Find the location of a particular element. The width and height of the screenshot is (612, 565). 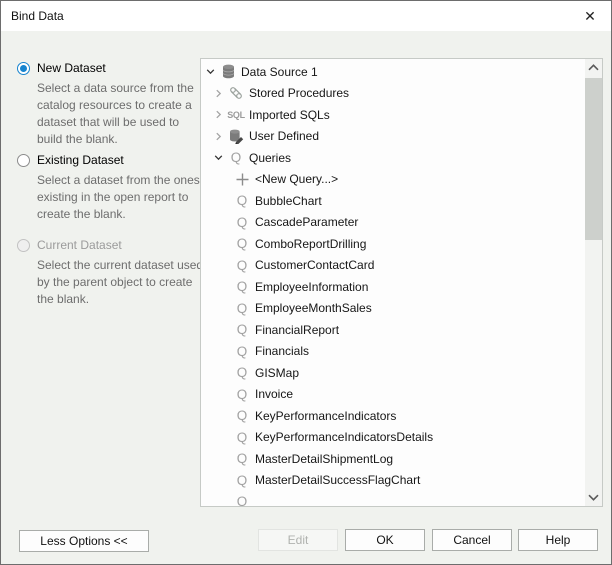

tree-item: Q EmployeeMonthSales is located at coordinates (394, 309).